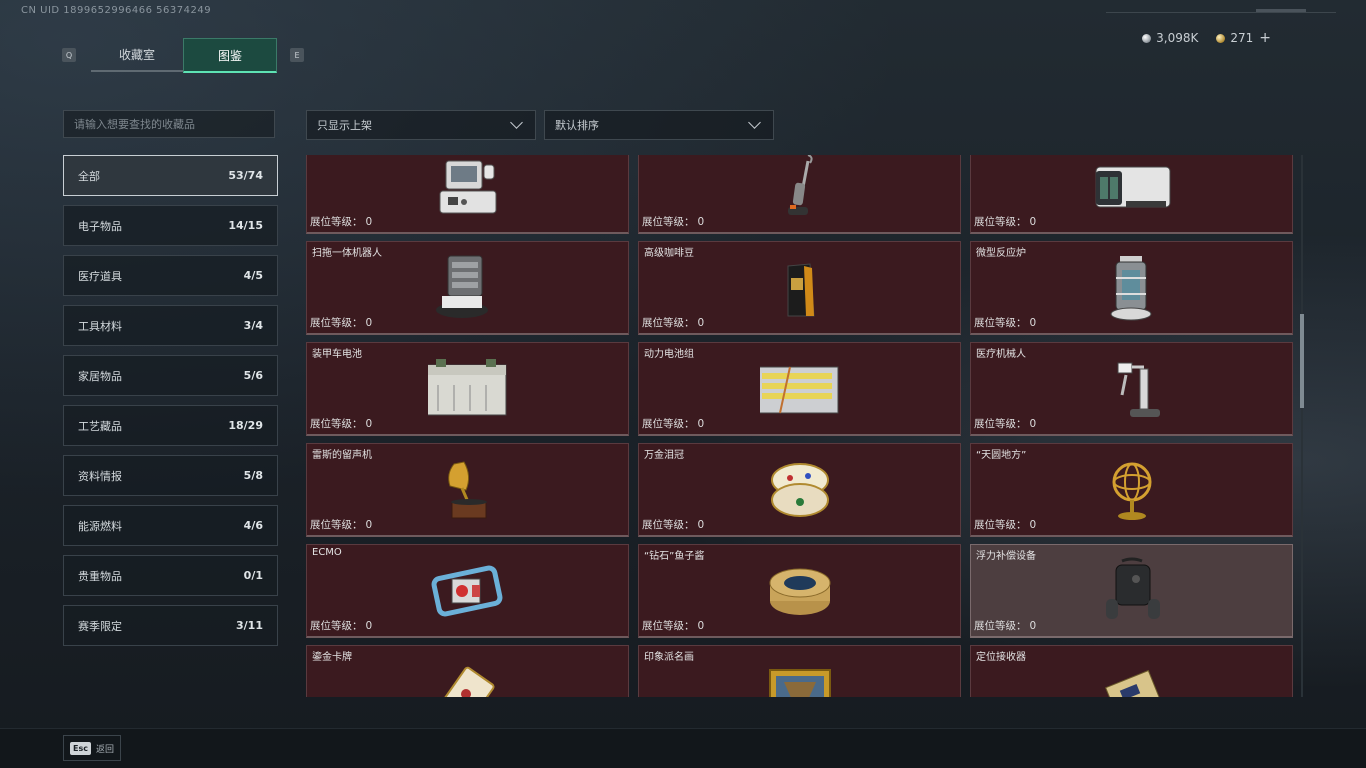  What do you see at coordinates (245, 175) in the screenshot?
I see `category-count: 53/74` at bounding box center [245, 175].